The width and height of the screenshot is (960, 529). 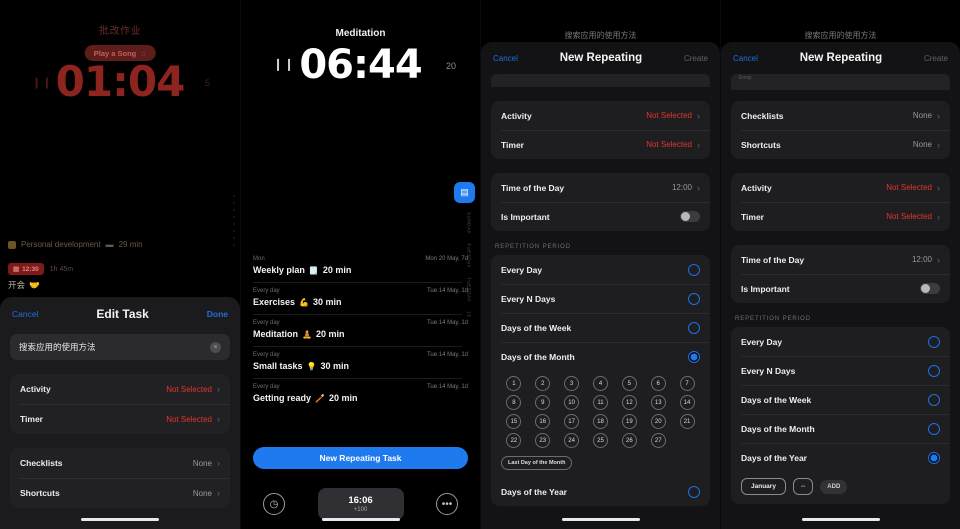 What do you see at coordinates (543, 421) in the screenshot?
I see `day-cell: 16` at bounding box center [543, 421].